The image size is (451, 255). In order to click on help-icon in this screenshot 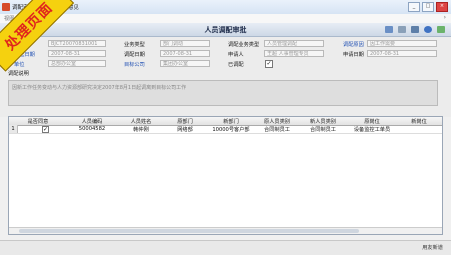, I will do `click(441, 29)`.